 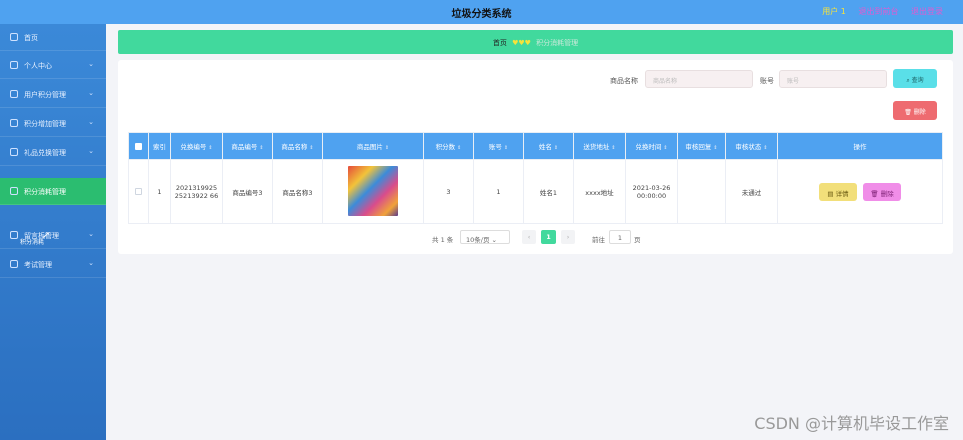 What do you see at coordinates (159, 191) in the screenshot?
I see `cell-index: 1` at bounding box center [159, 191].